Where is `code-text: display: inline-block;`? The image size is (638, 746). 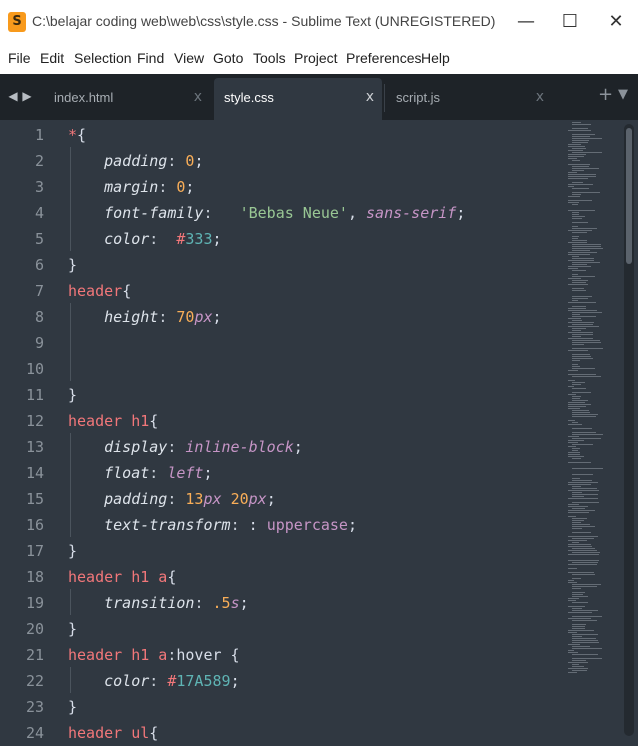 code-text: display: inline-block; is located at coordinates (203, 447).